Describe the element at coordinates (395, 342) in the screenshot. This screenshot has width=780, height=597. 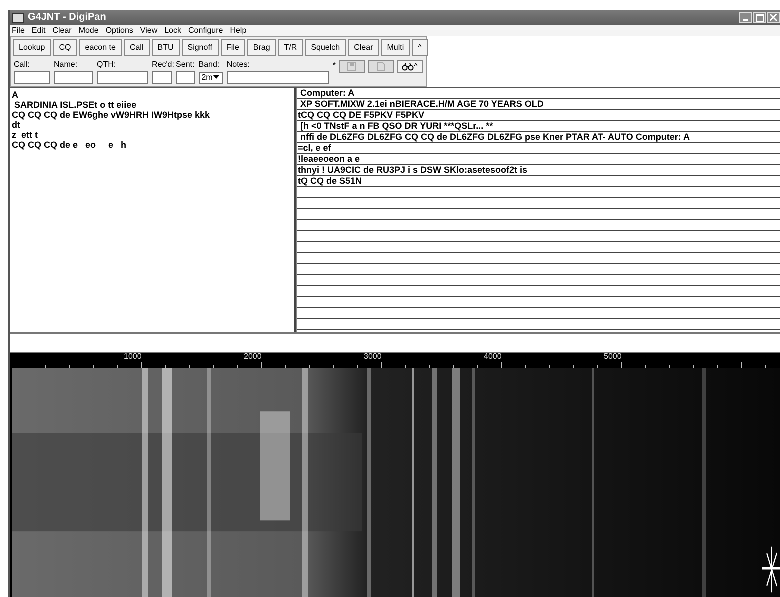
I see `transmit-field` at that location.